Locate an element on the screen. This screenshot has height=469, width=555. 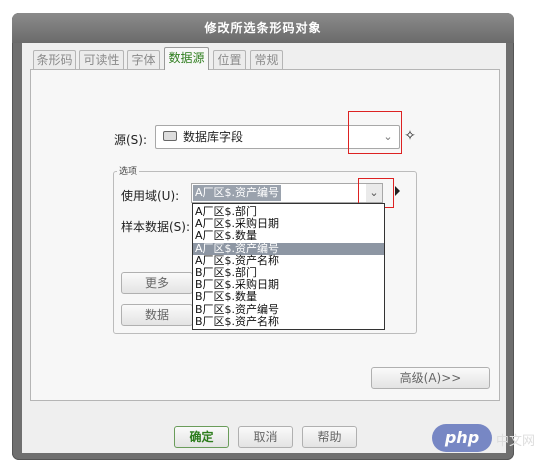
dropdown-item: A厂区$.数量 is located at coordinates (288, 236).